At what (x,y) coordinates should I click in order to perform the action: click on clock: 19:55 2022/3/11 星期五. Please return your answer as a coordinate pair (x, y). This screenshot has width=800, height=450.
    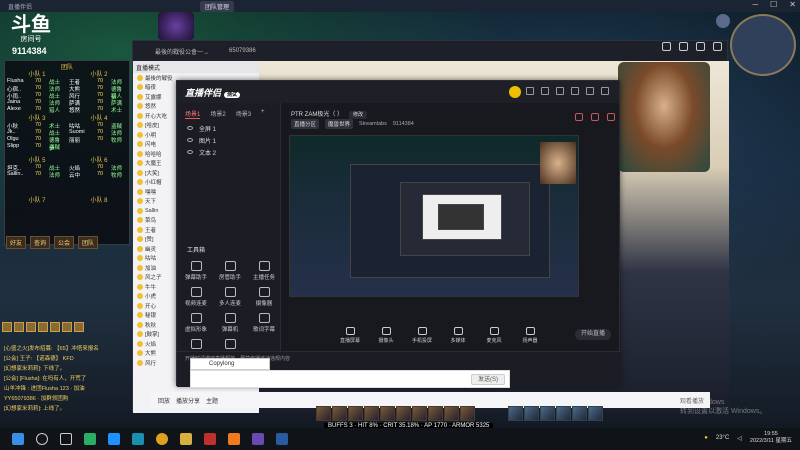
    Looking at the image, I should click on (771, 438).